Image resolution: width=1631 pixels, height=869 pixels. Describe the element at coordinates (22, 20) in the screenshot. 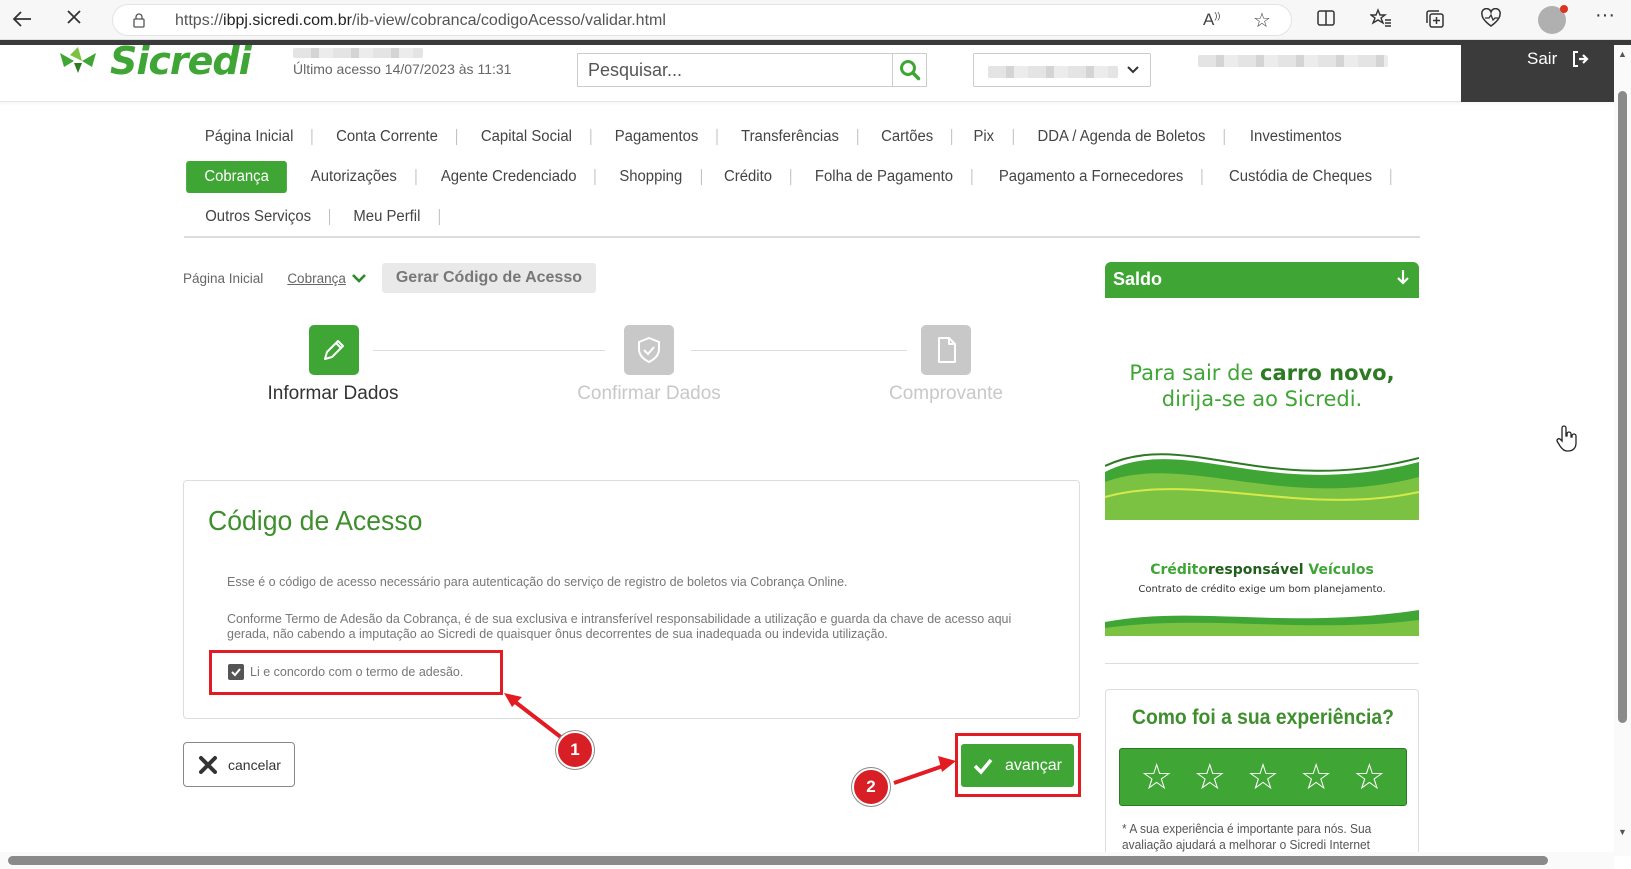

I see `back-arrow-icon` at that location.